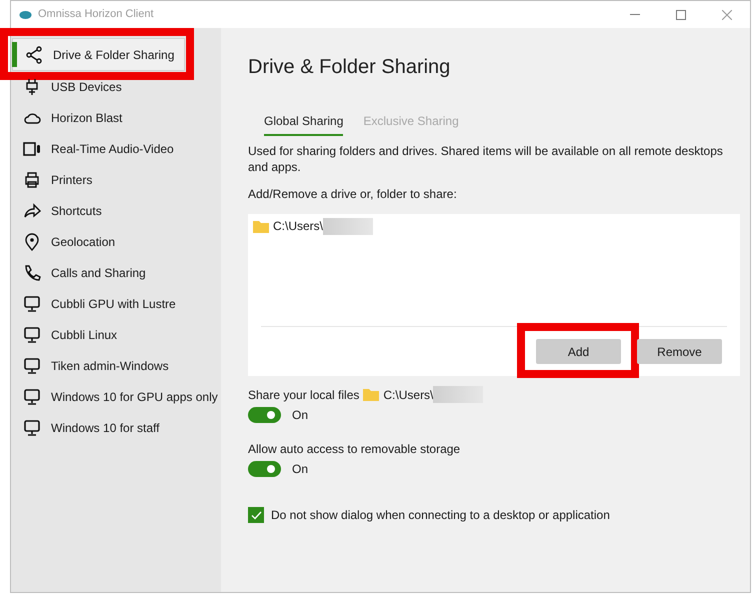 This screenshot has width=755, height=595. Describe the element at coordinates (578, 351) in the screenshot. I see `add-button: Add` at that location.